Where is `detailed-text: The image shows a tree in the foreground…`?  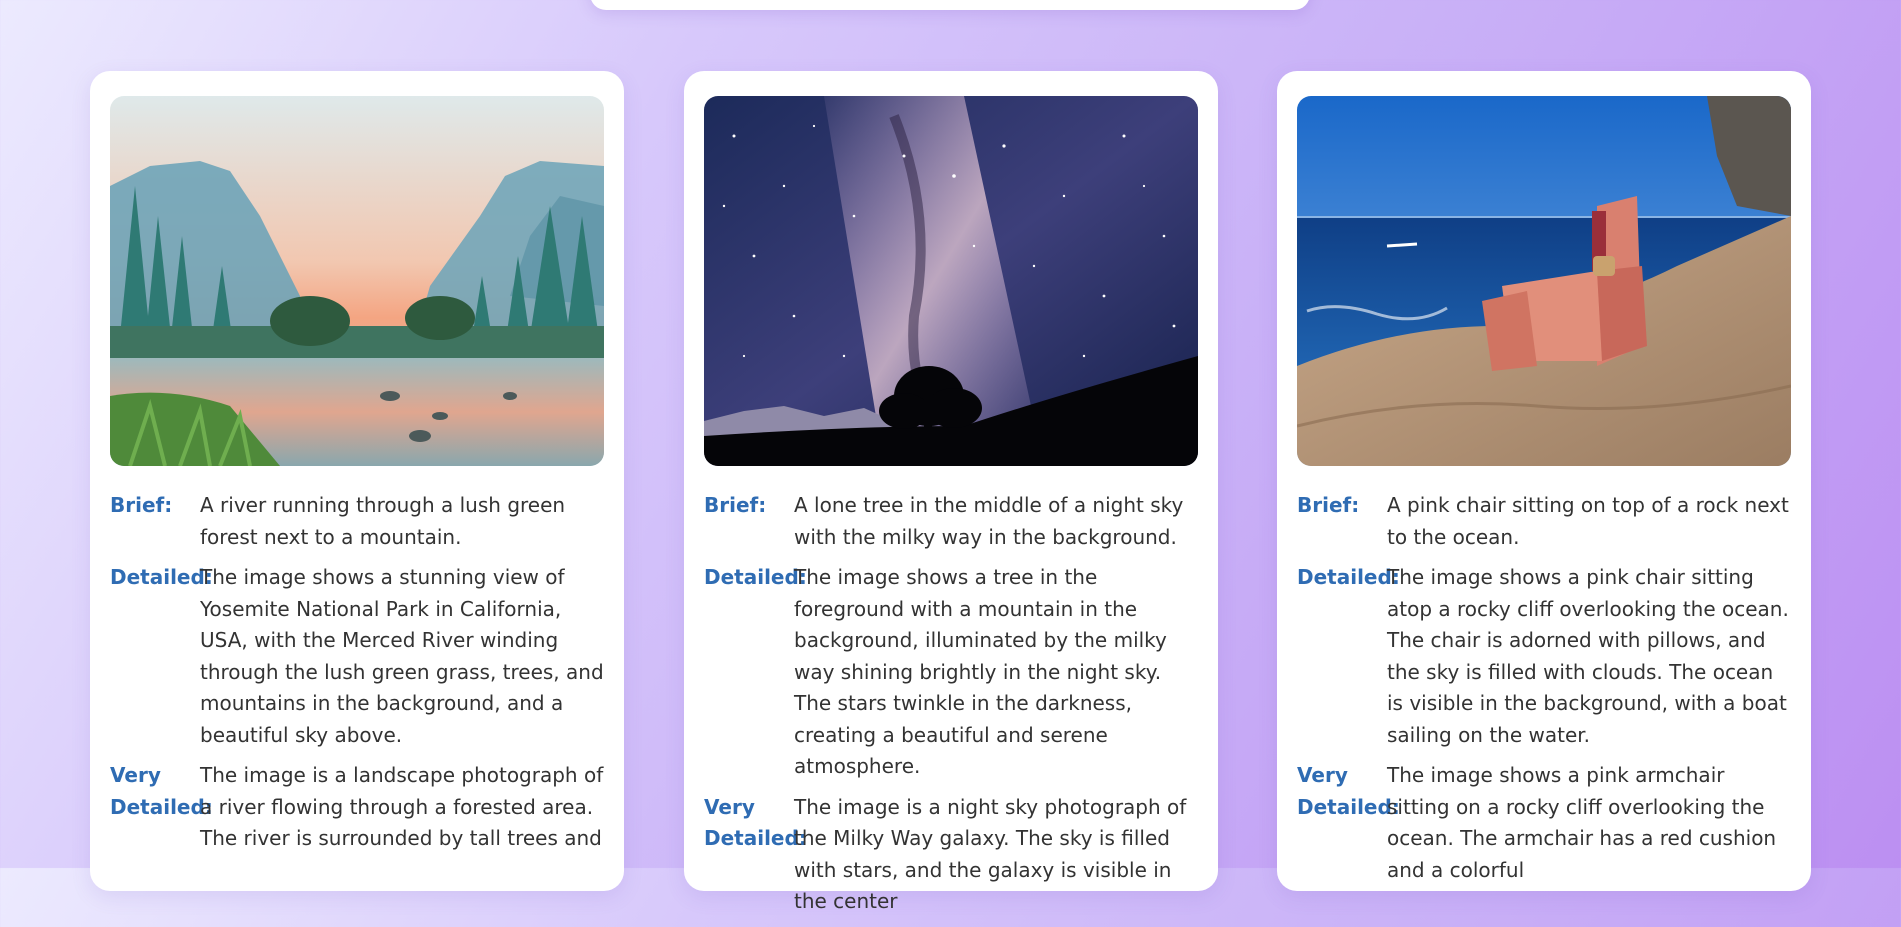 detailed-text: The image shows a tree in the foreground… is located at coordinates (980, 671).